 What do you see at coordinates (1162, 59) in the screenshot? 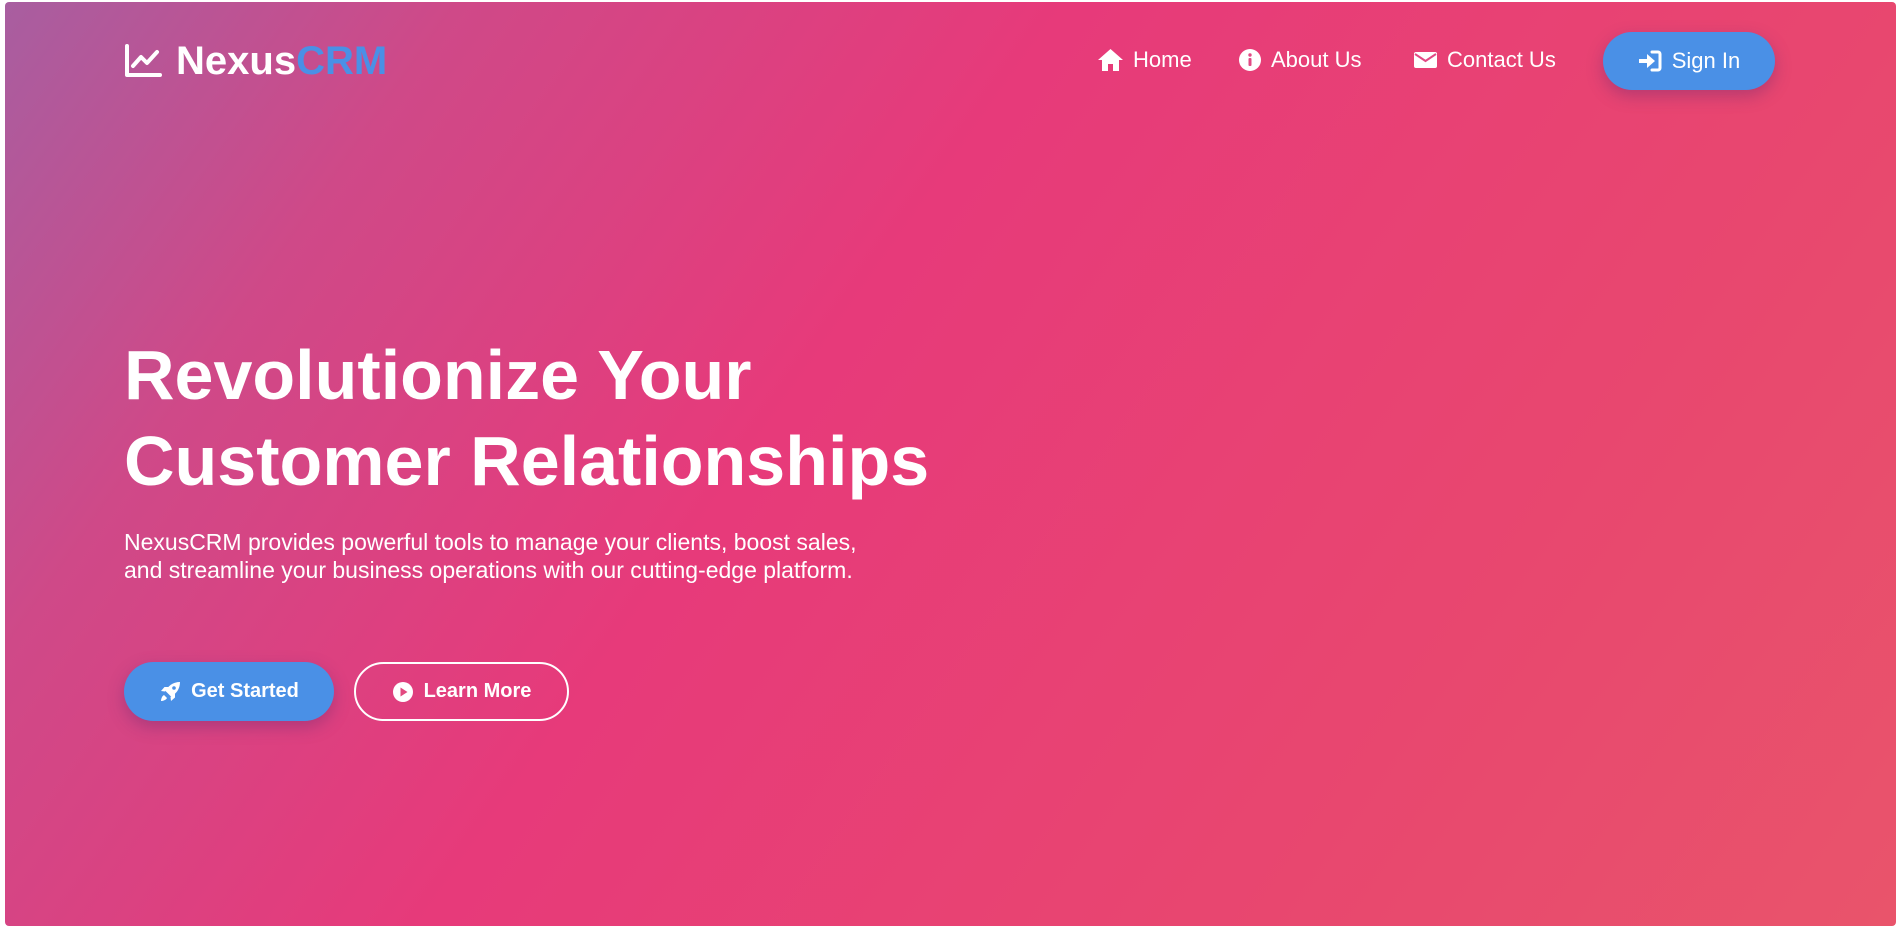
I see `nav-home-label: Home` at bounding box center [1162, 59].